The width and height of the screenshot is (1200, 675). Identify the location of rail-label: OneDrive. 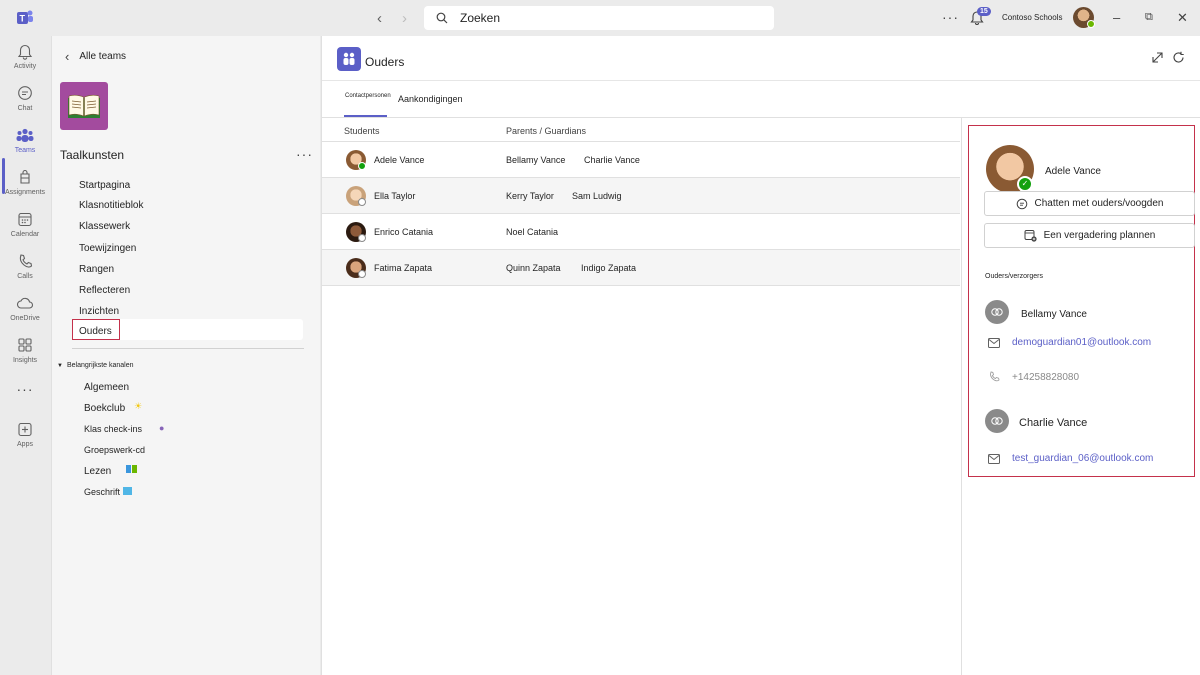
(25, 318).